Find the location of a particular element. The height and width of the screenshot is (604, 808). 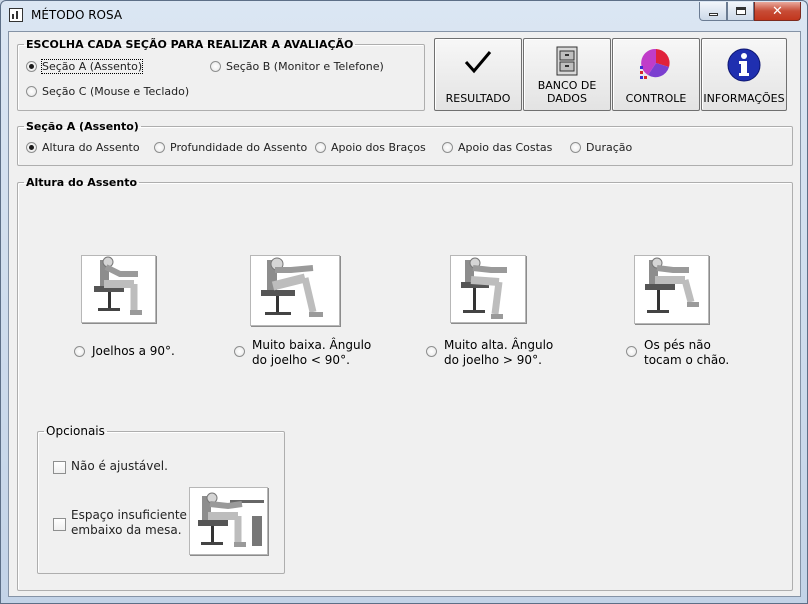

radio-altura-do-assento: Altura do Assento is located at coordinates (83, 147).